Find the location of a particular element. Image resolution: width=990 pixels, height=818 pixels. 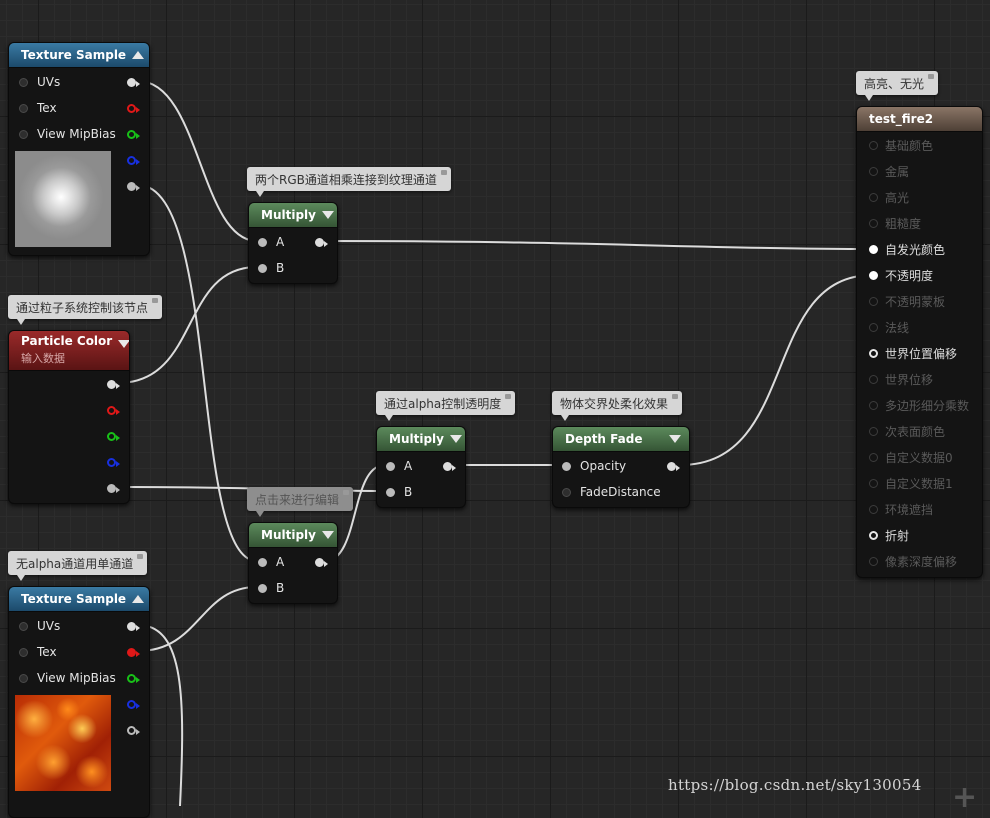

pin-row-opacity: Opacity is located at coordinates (594, 466).